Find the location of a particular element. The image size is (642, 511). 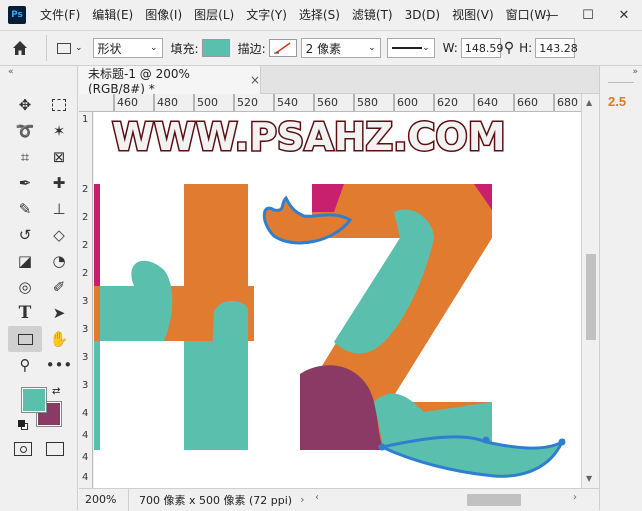

frame-tool-icon: ⊠ is located at coordinates (59, 157).